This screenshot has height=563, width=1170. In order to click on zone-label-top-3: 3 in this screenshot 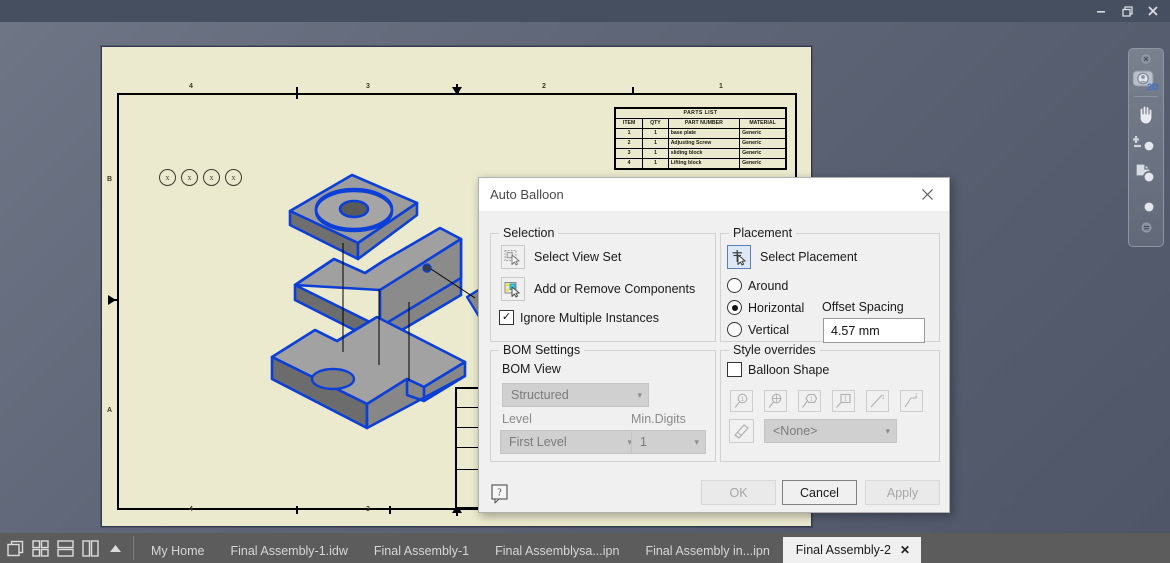, I will do `click(368, 86)`.